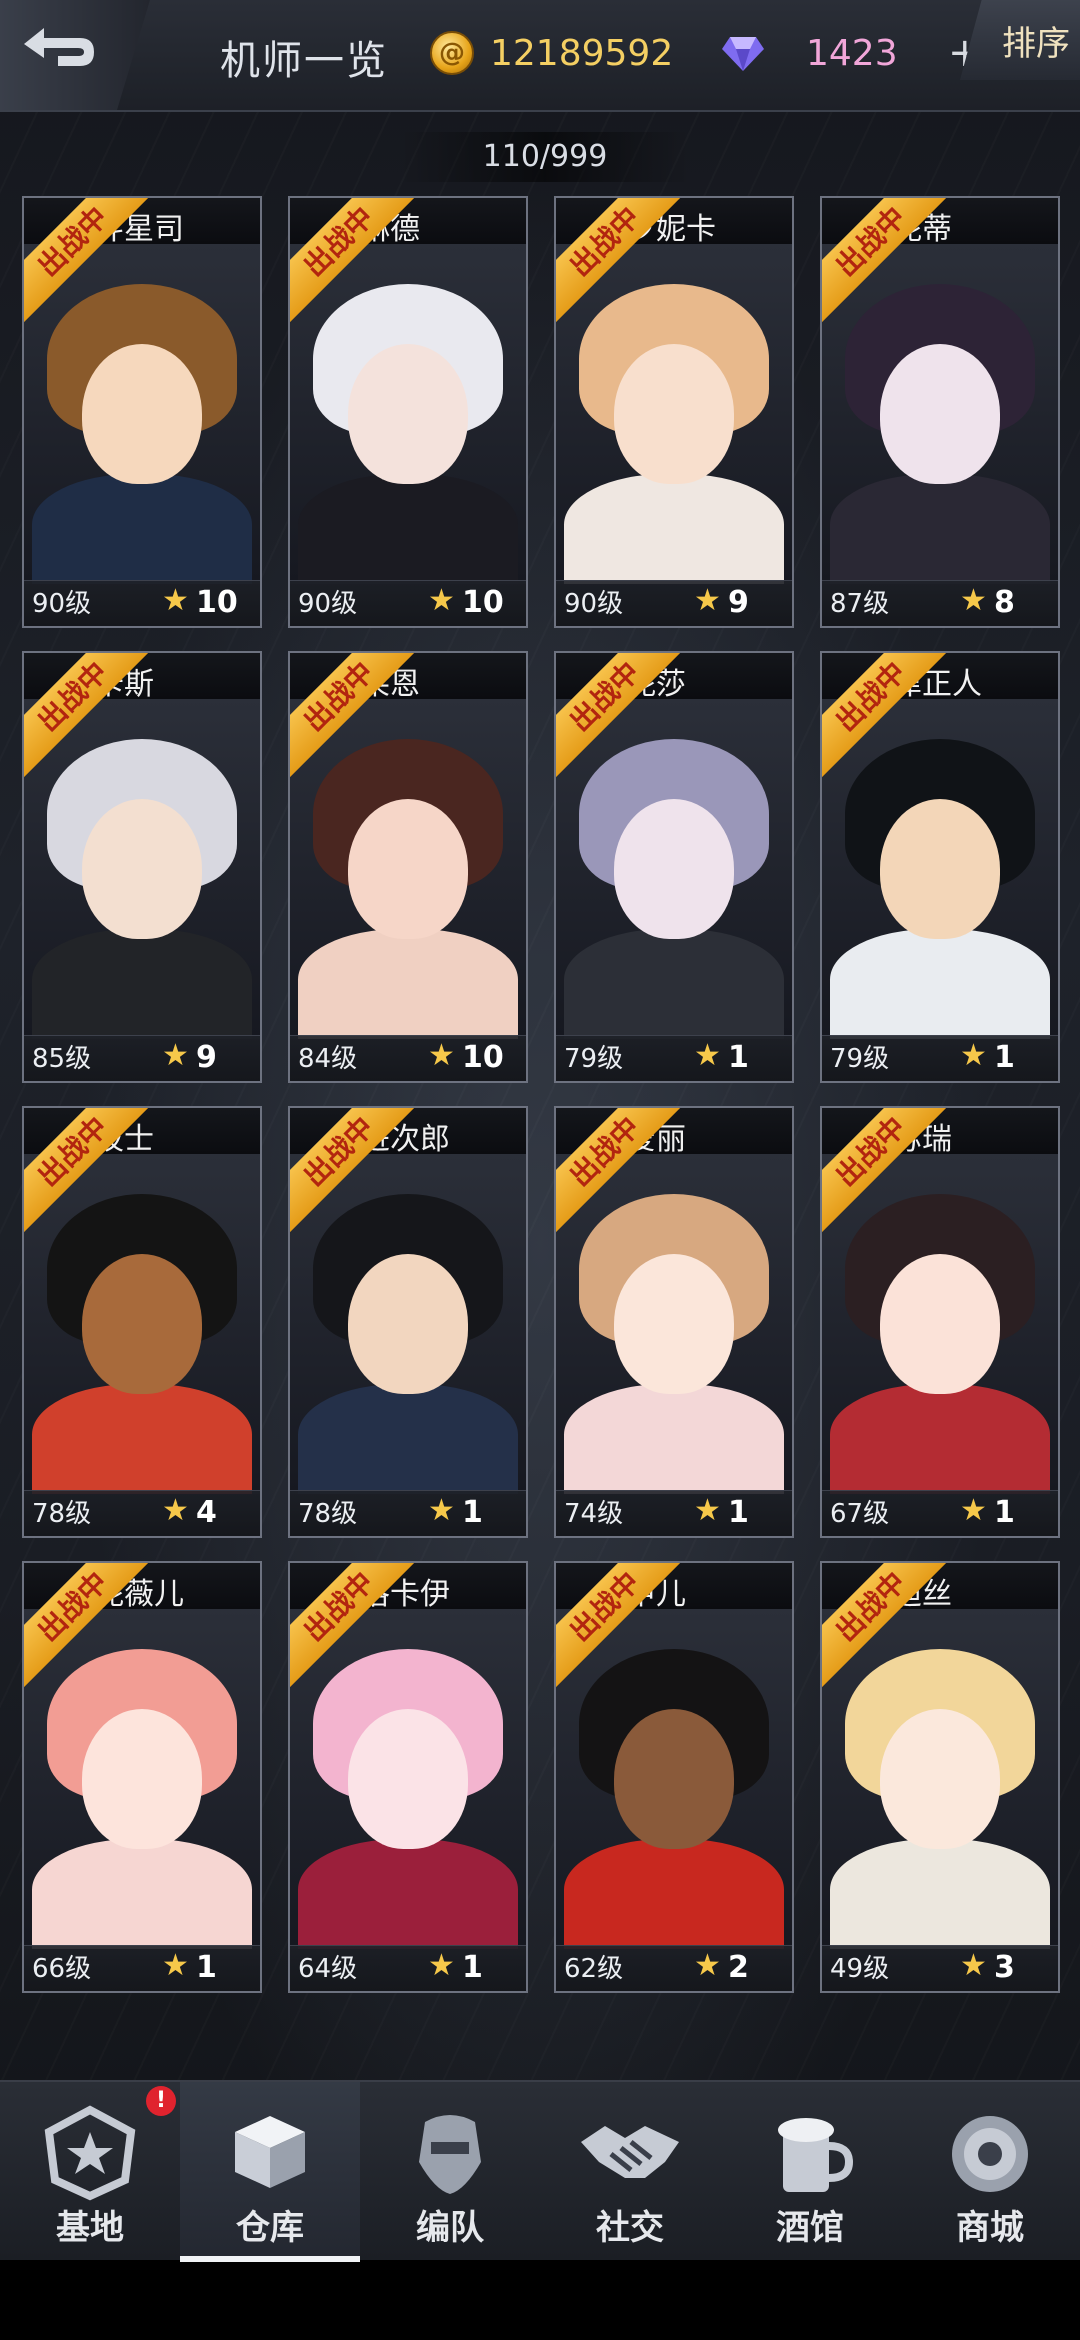  I want to click on gold-coin-icon: @, so click(452, 53).